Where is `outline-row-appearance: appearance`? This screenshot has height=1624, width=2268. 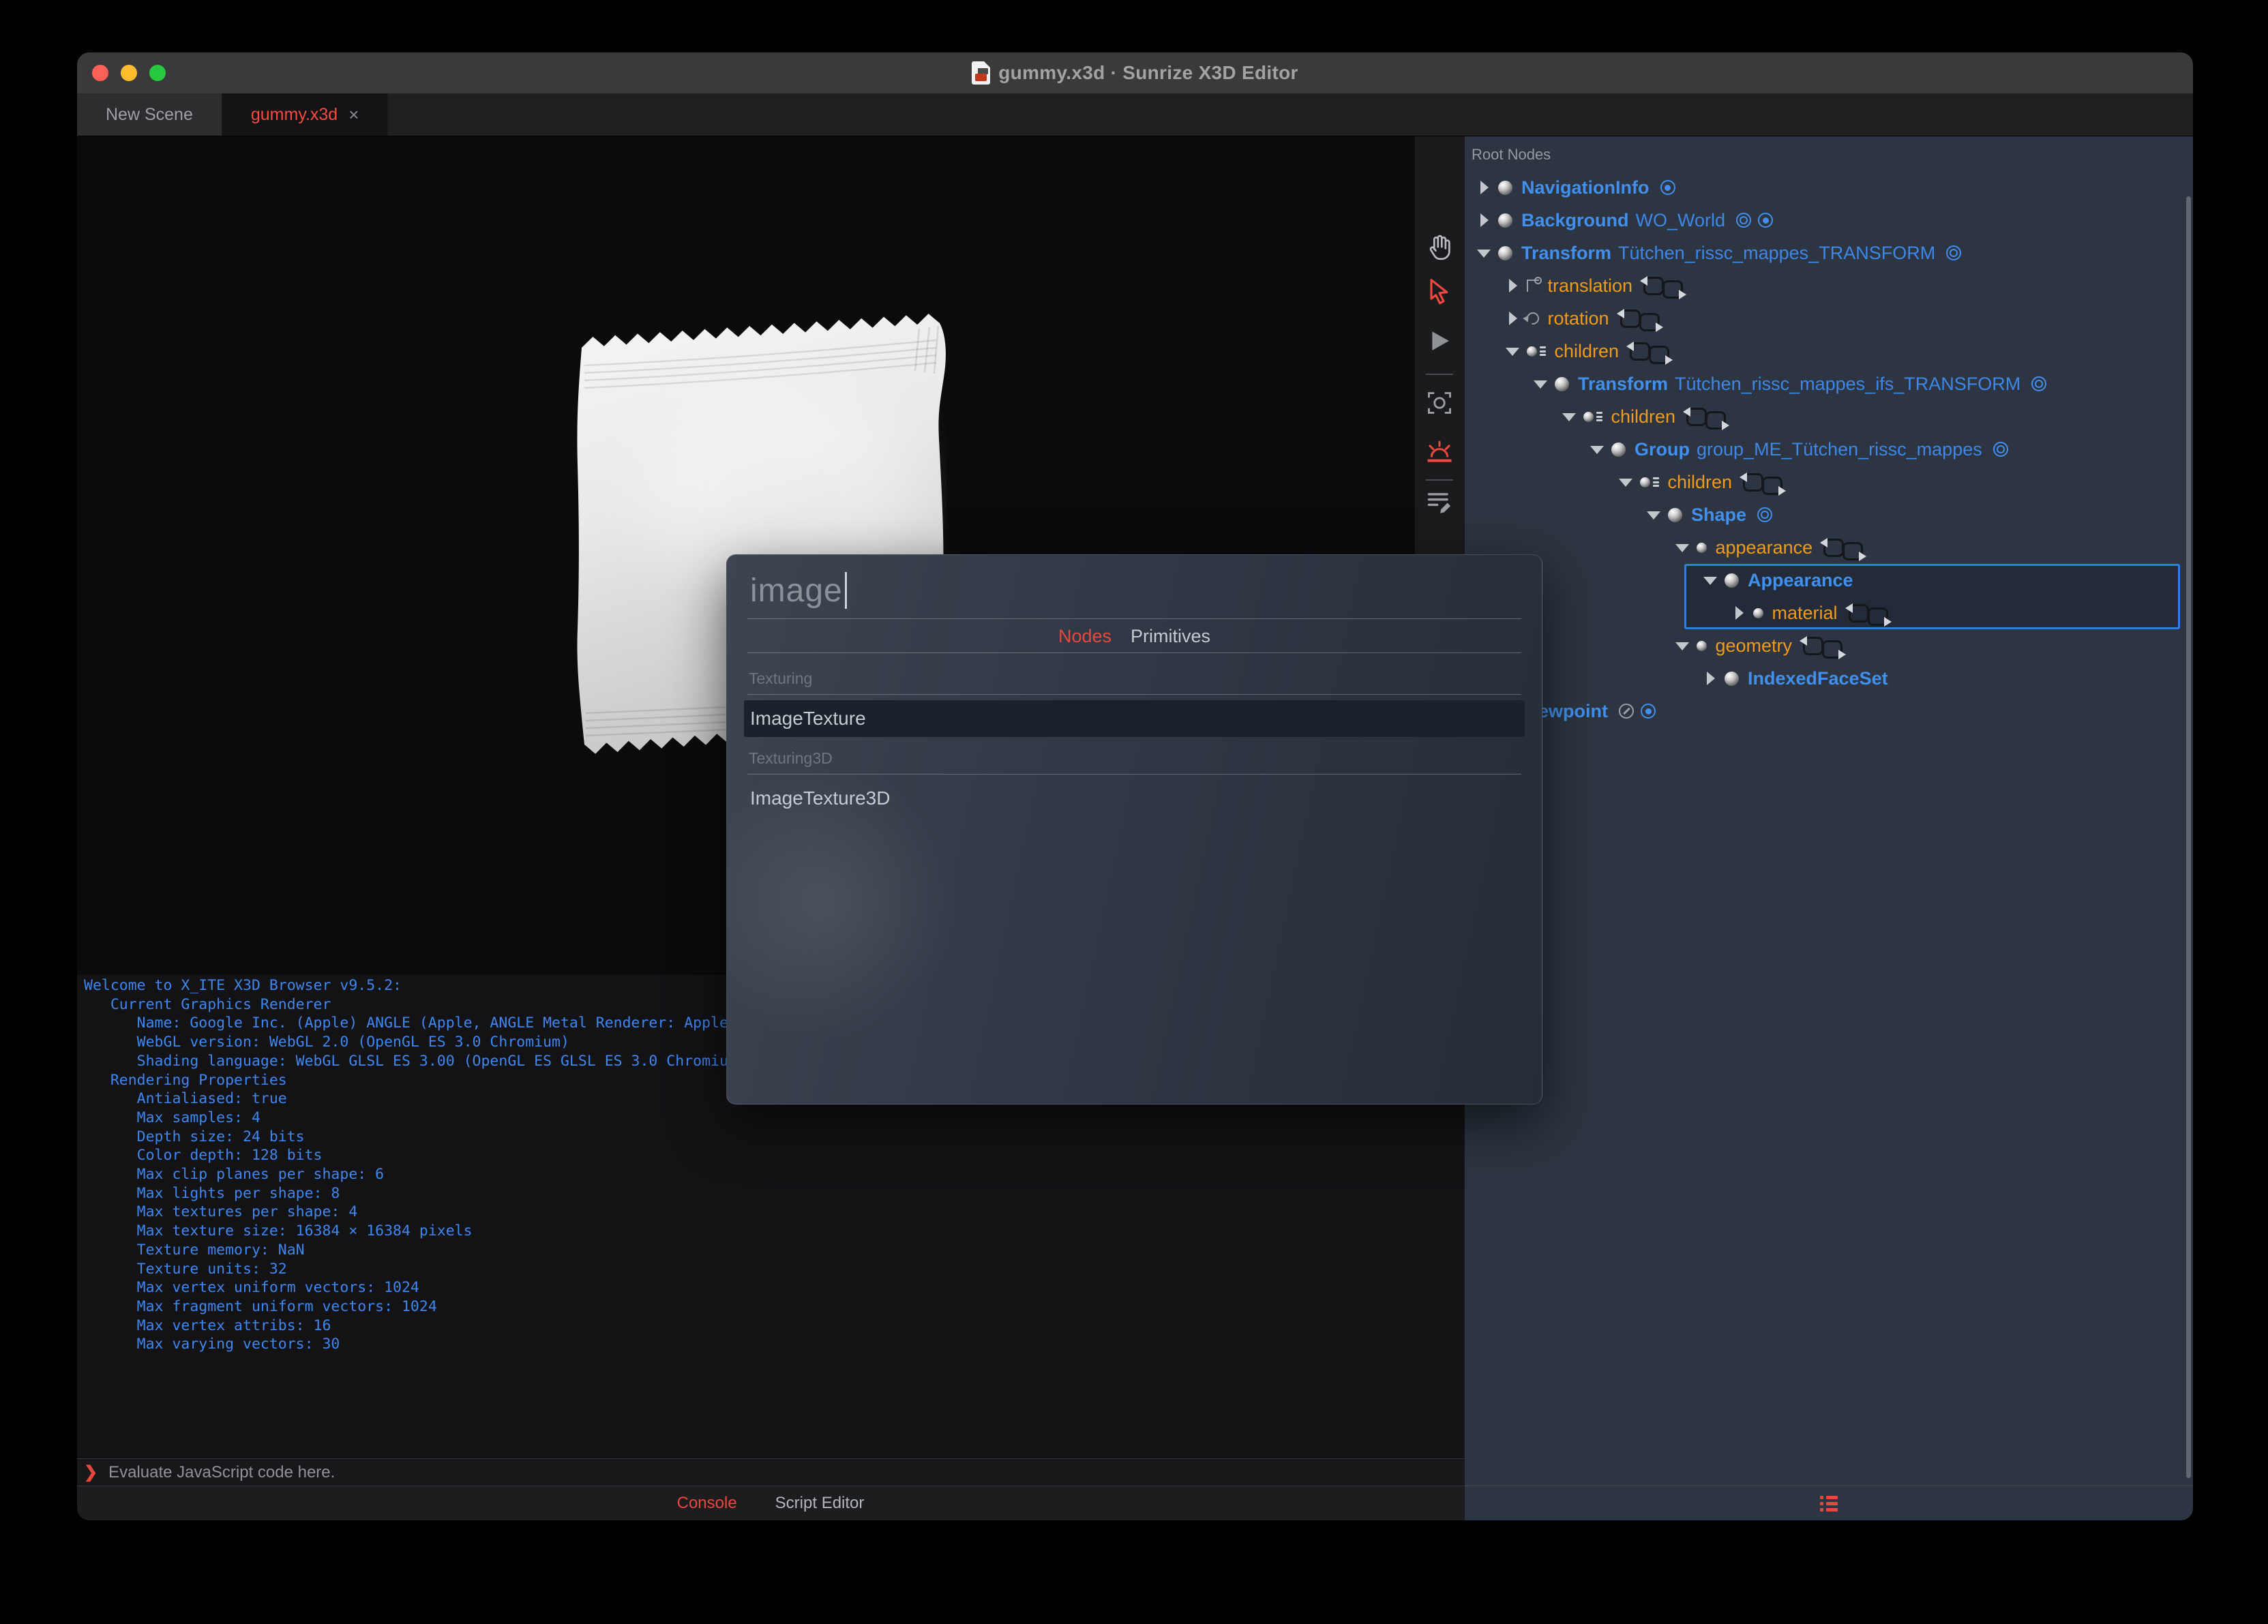
outline-row-appearance: appearance is located at coordinates (1829, 547).